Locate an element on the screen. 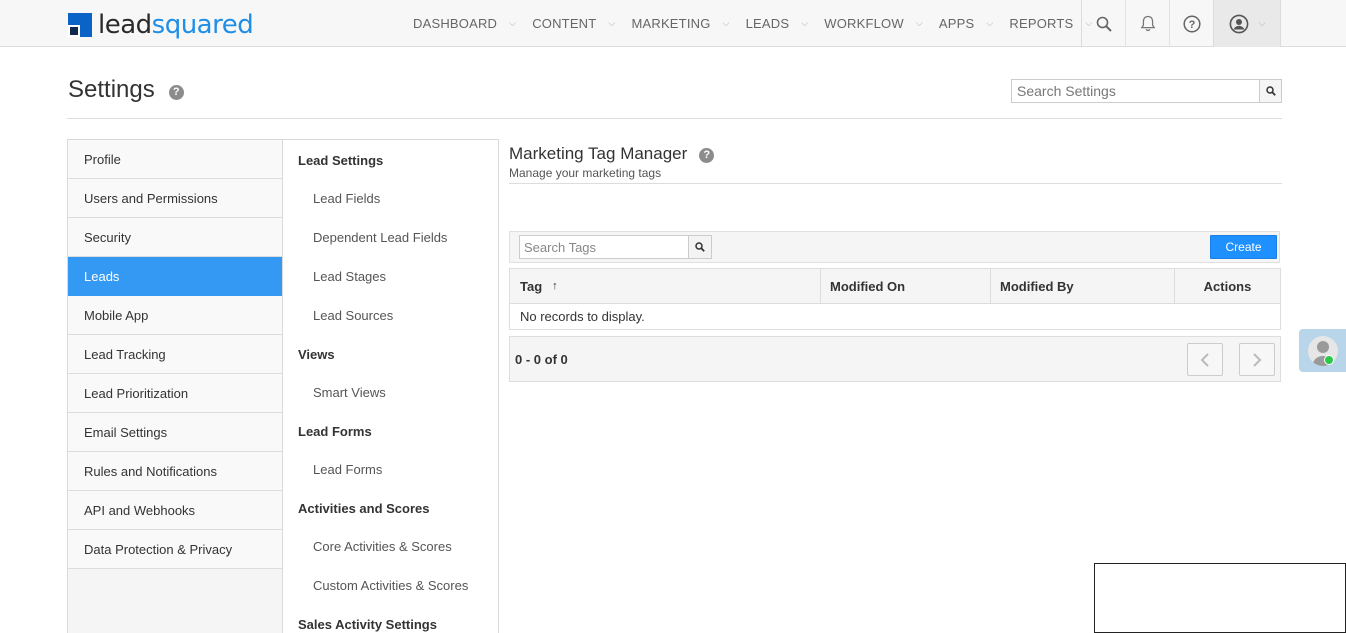 The width and height of the screenshot is (1346, 633). nav-marketing: MARKETING ⌵ is located at coordinates (680, 23).